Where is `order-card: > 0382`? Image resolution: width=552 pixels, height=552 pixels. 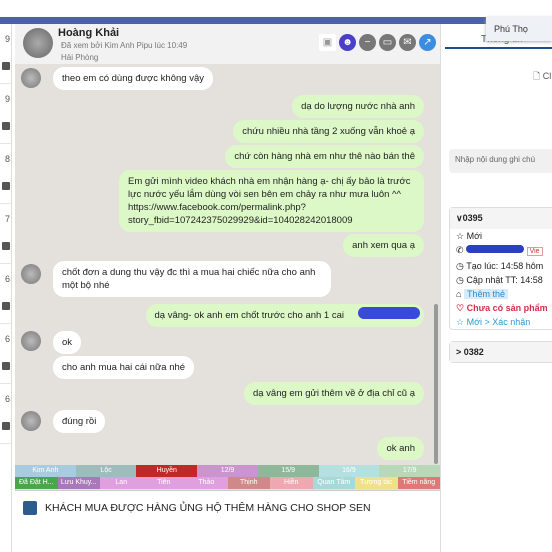 order-card: > 0382 is located at coordinates (500, 352).